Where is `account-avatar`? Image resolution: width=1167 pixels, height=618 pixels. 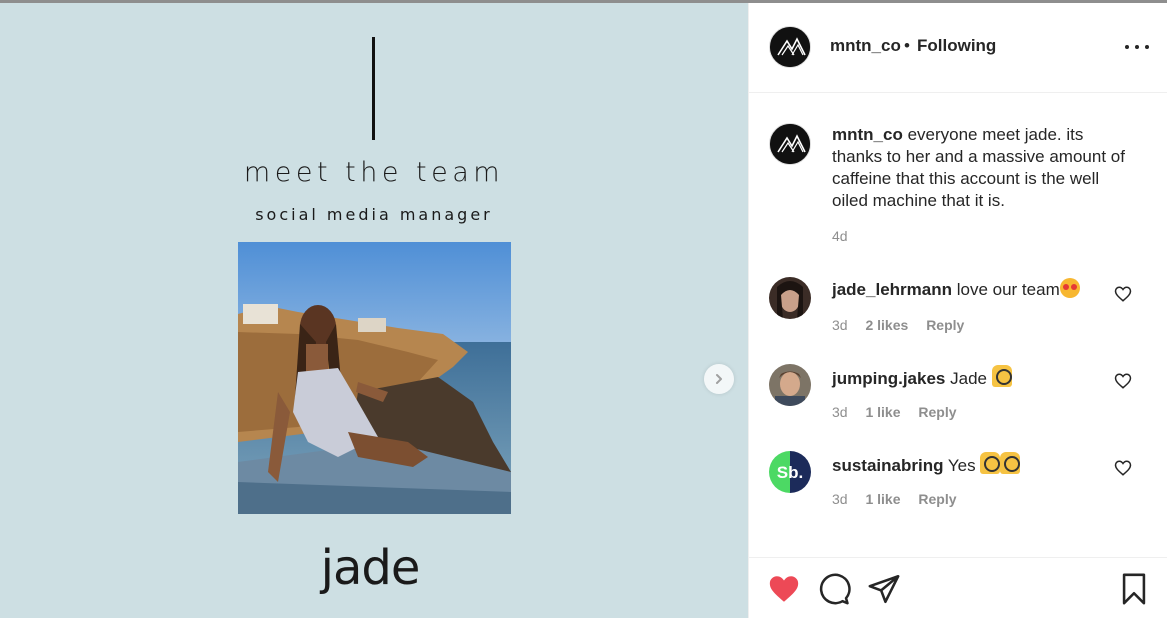
account-avatar is located at coordinates (790, 47).